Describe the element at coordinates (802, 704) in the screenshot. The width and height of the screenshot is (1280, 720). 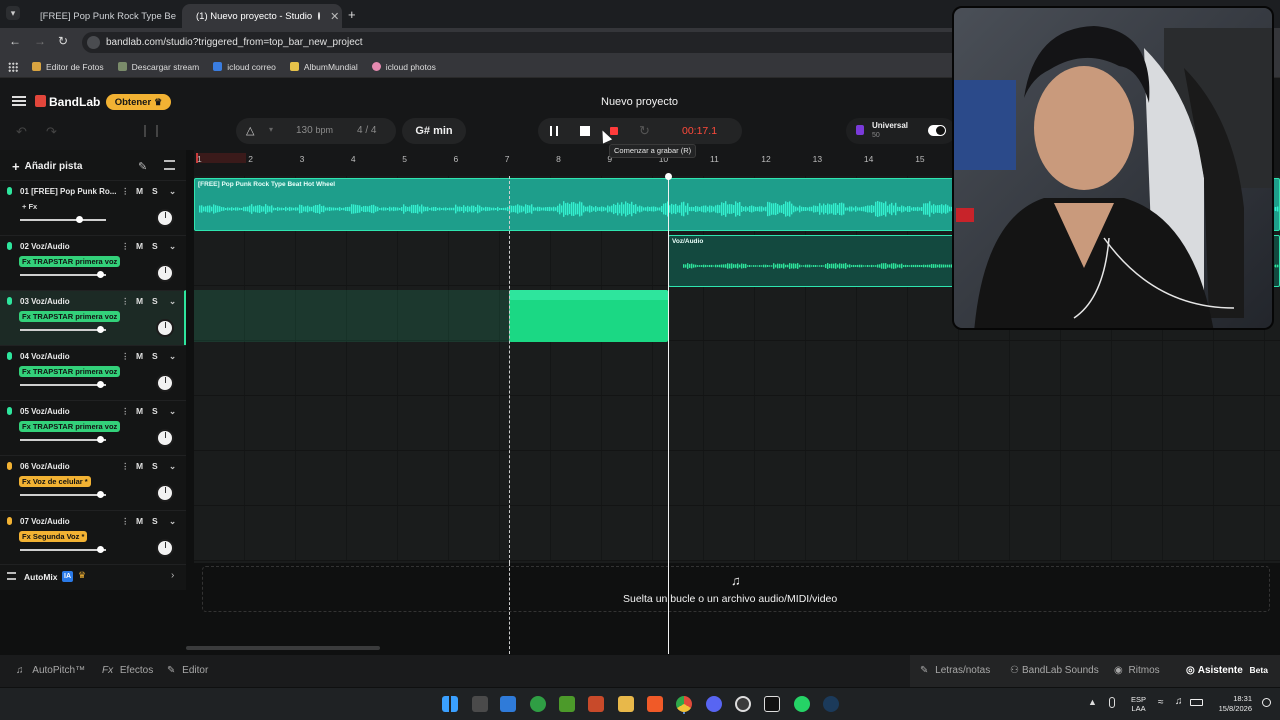
I see `whatsapp-icon` at that location.